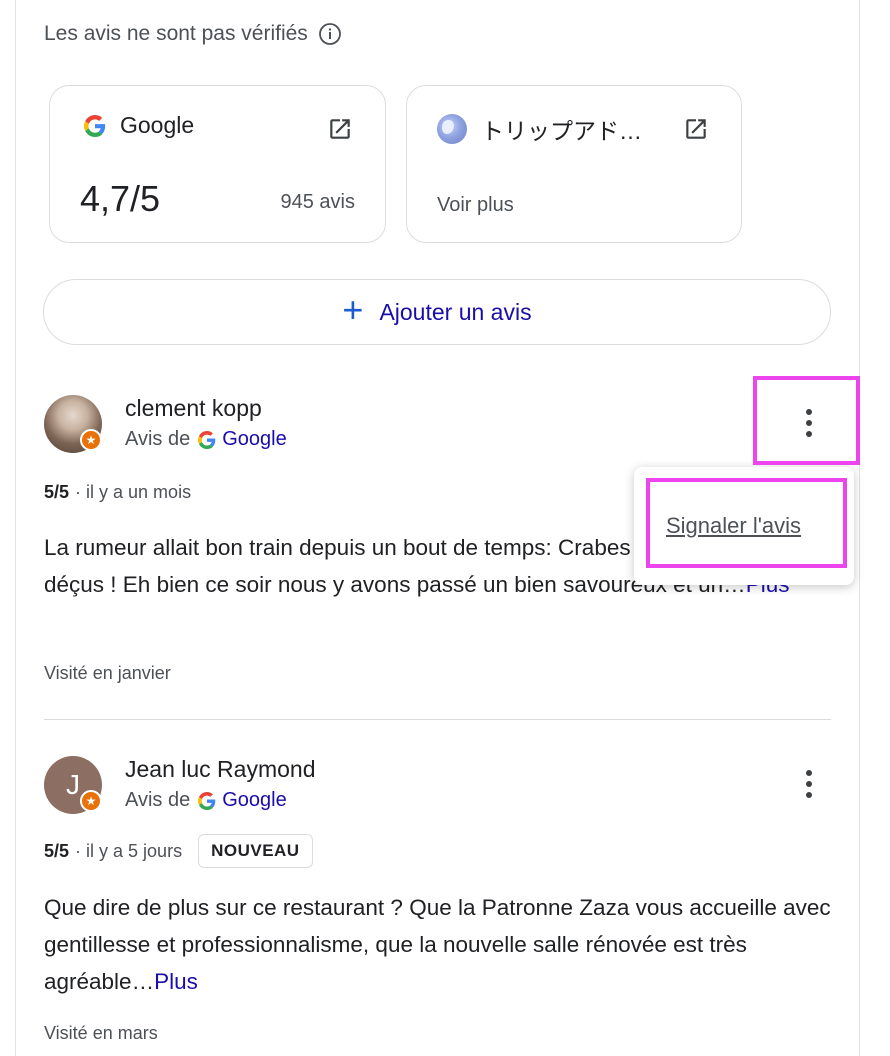 The width and height of the screenshot is (890, 1056). I want to click on reviewer-name: Jean luc Raymond, so click(220, 769).